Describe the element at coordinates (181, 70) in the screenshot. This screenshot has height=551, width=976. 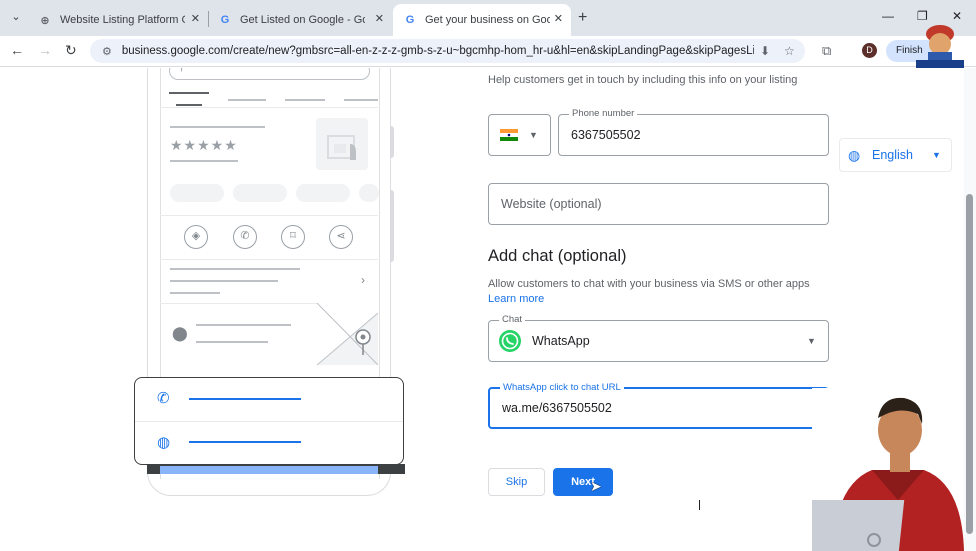
I see `search-icon: ⚲` at that location.